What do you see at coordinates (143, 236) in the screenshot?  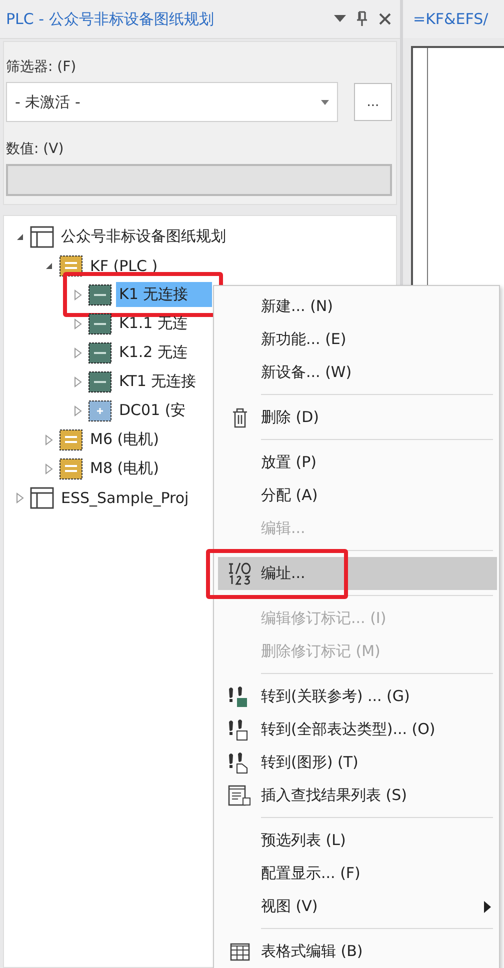 I see `tree-item: 公众号非标设备图纸规划` at bounding box center [143, 236].